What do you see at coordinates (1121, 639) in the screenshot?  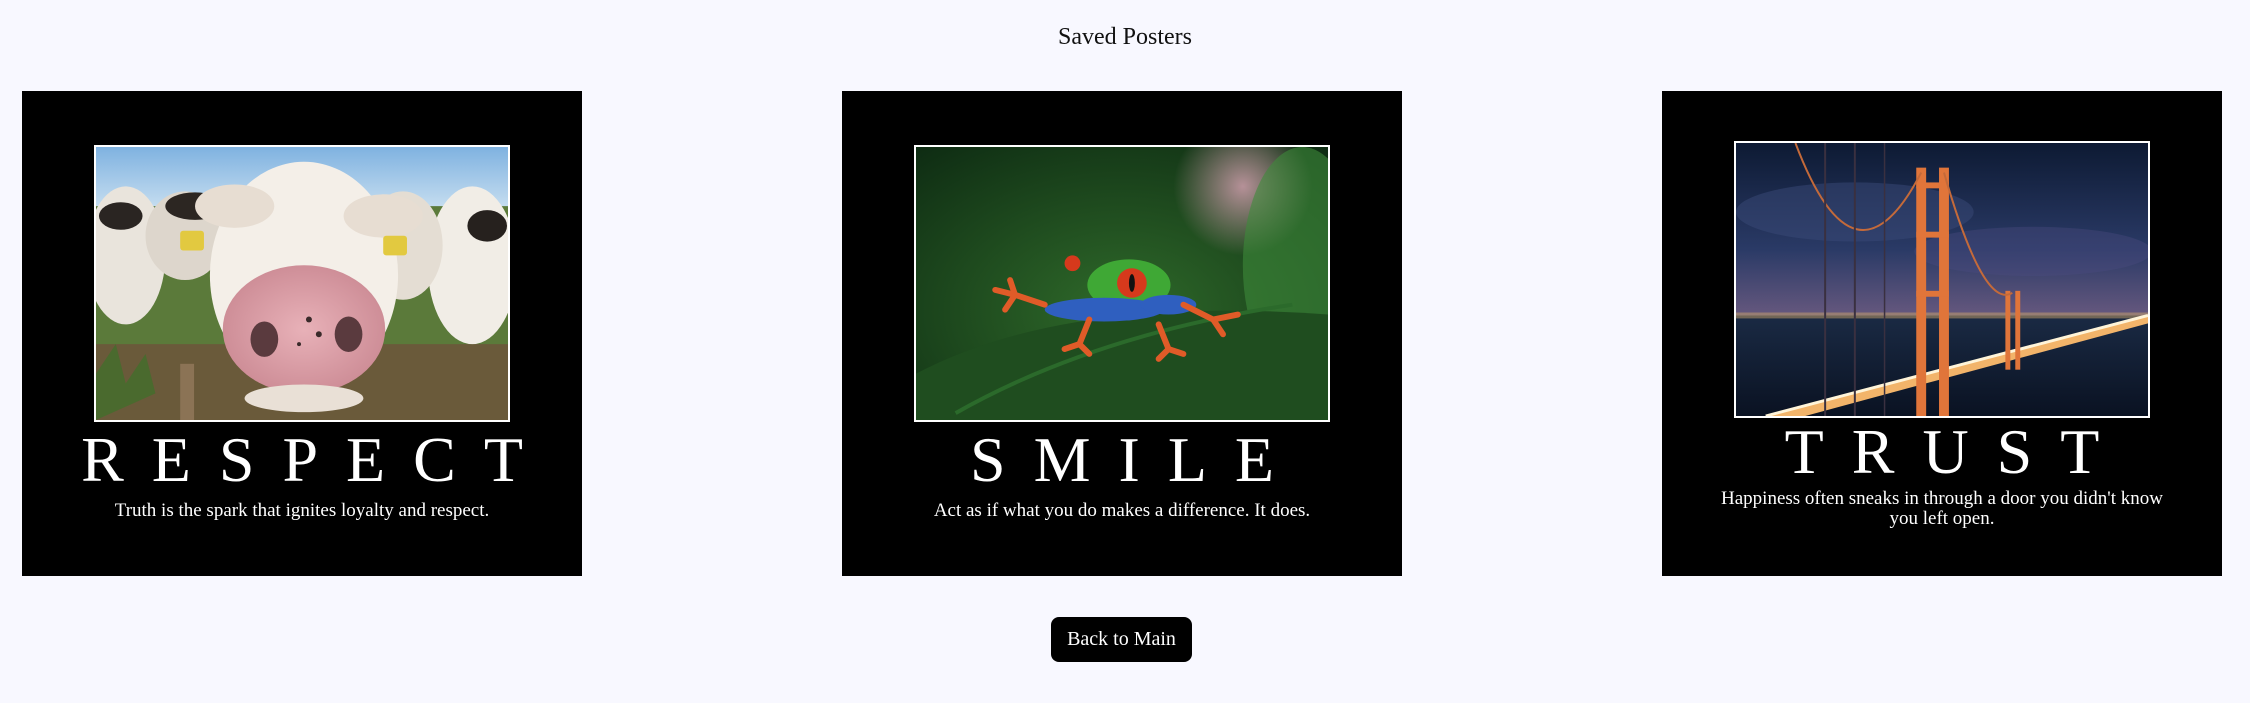 I see `back-to-main-button: Back to Main` at bounding box center [1121, 639].